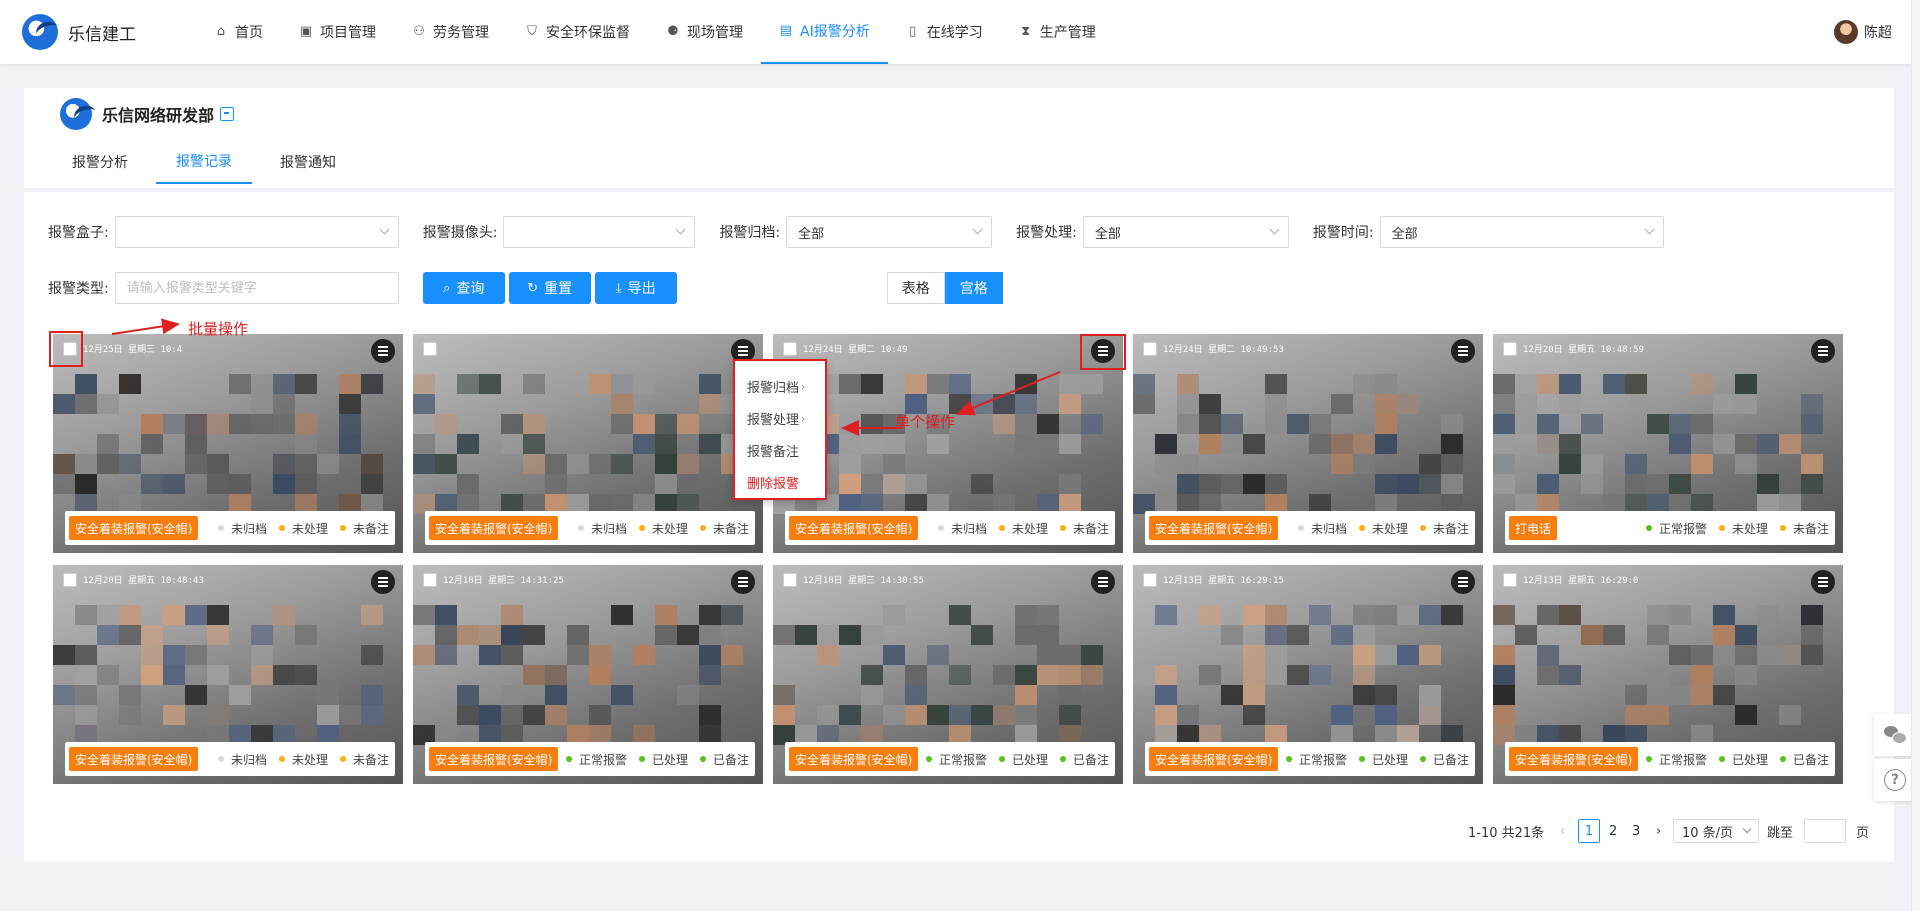  Describe the element at coordinates (1668, 443) in the screenshot. I see `alarm-card: 12月20日 星期五 10:48:59 打电话 正常报警 未处理 未备注` at that location.